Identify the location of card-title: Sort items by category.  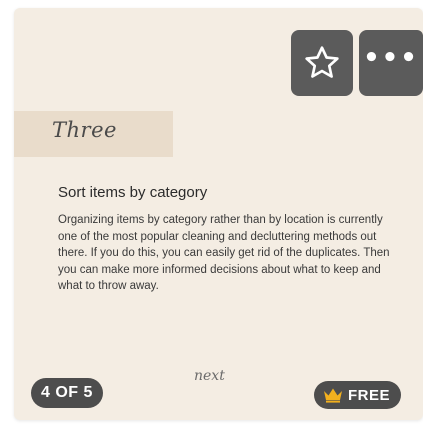
(133, 192).